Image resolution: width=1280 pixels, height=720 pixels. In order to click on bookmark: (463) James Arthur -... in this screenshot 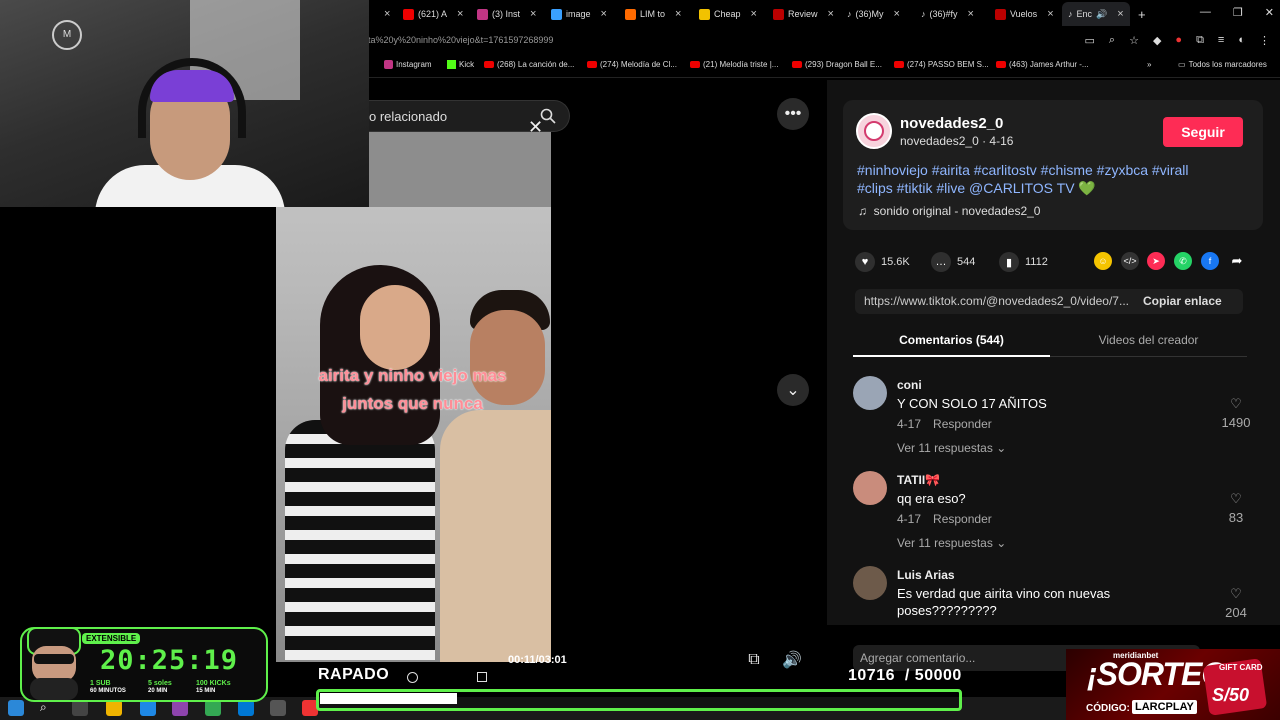, I will do `click(1042, 64)`.